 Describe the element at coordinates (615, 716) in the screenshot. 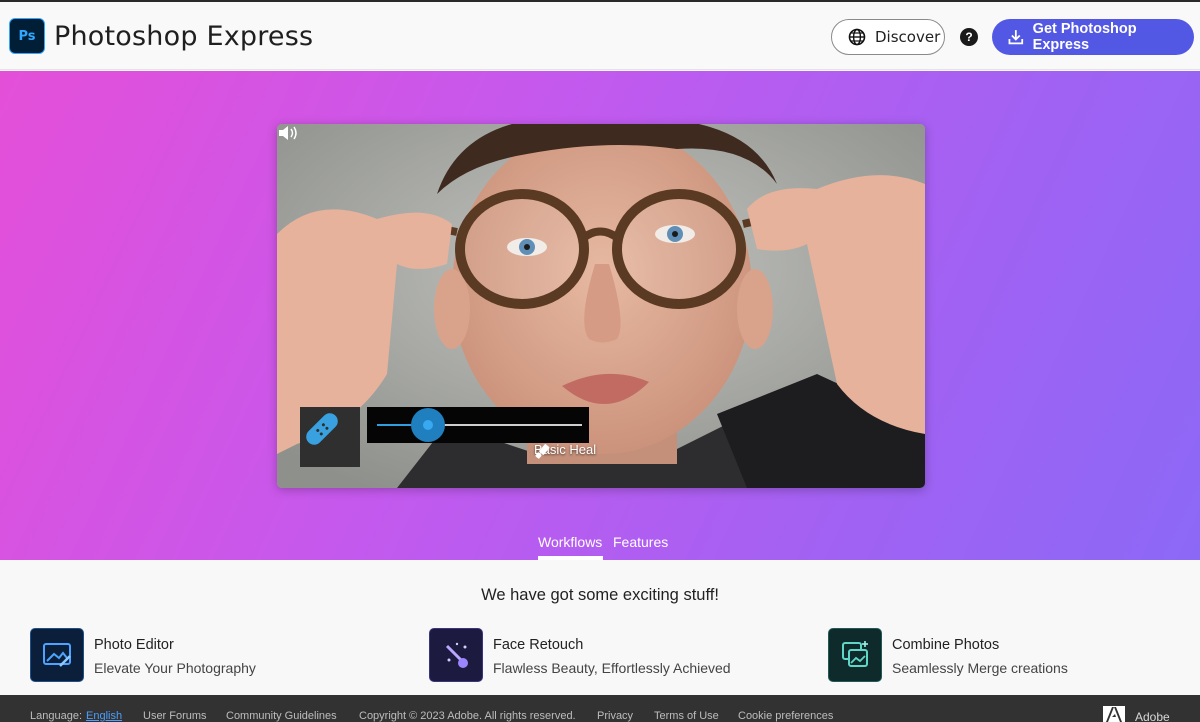

I see `footer-link-privacy: Privacy` at that location.